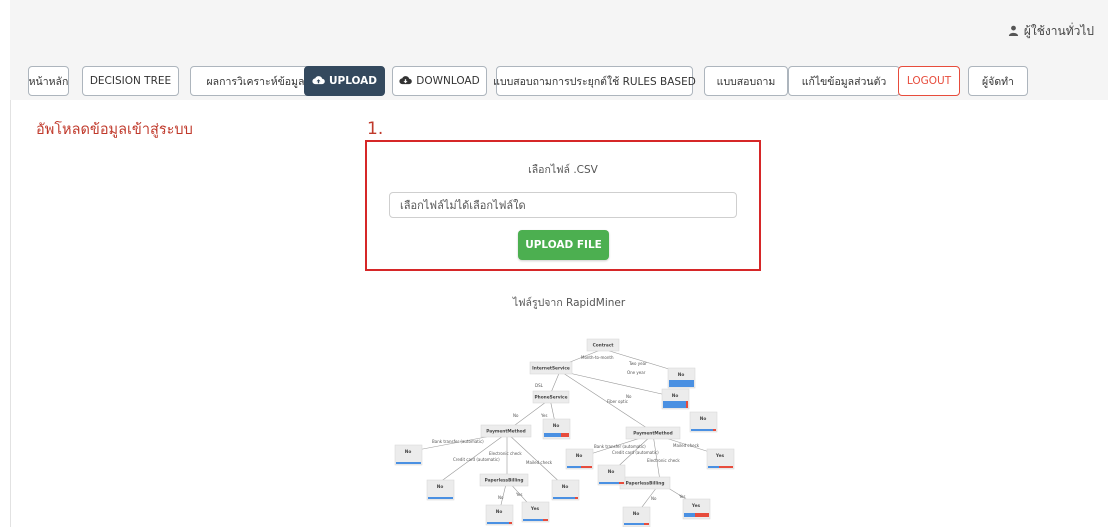  I want to click on choose-file-label: เลือกไฟล์ .CSV, so click(563, 170).